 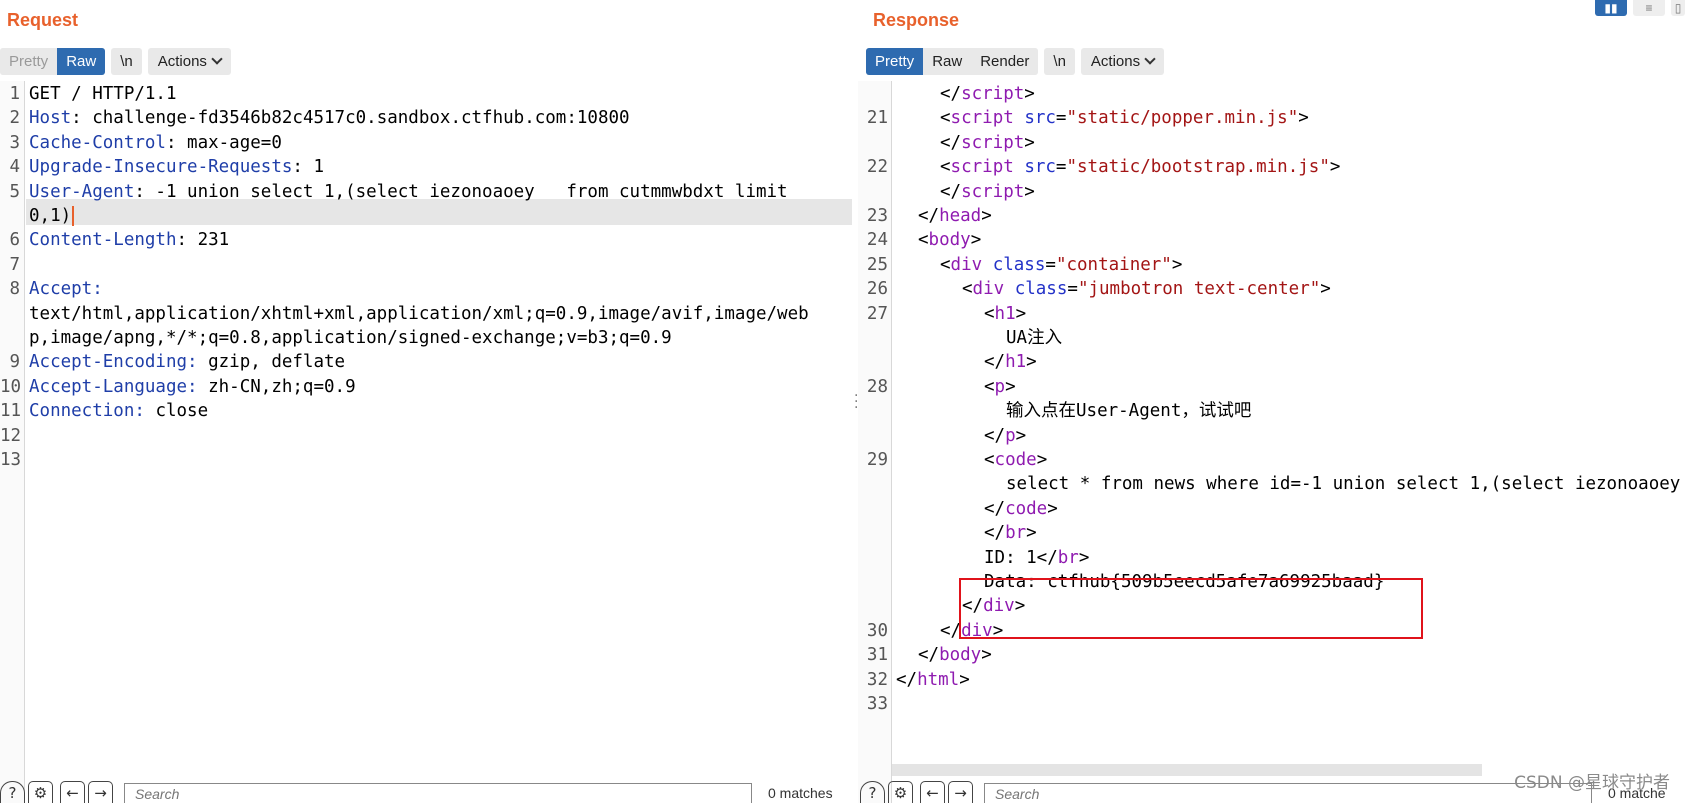 What do you see at coordinates (1010, 533) in the screenshot?
I see `code-line: </br>` at bounding box center [1010, 533].